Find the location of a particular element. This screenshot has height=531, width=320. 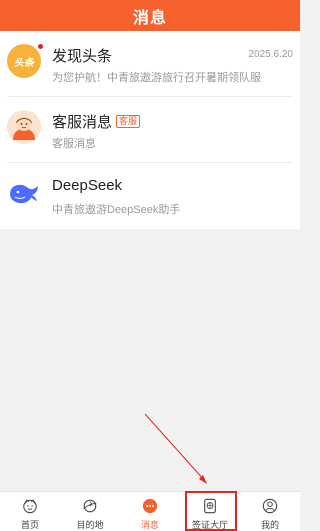

customer-service-avatar is located at coordinates (24, 127).